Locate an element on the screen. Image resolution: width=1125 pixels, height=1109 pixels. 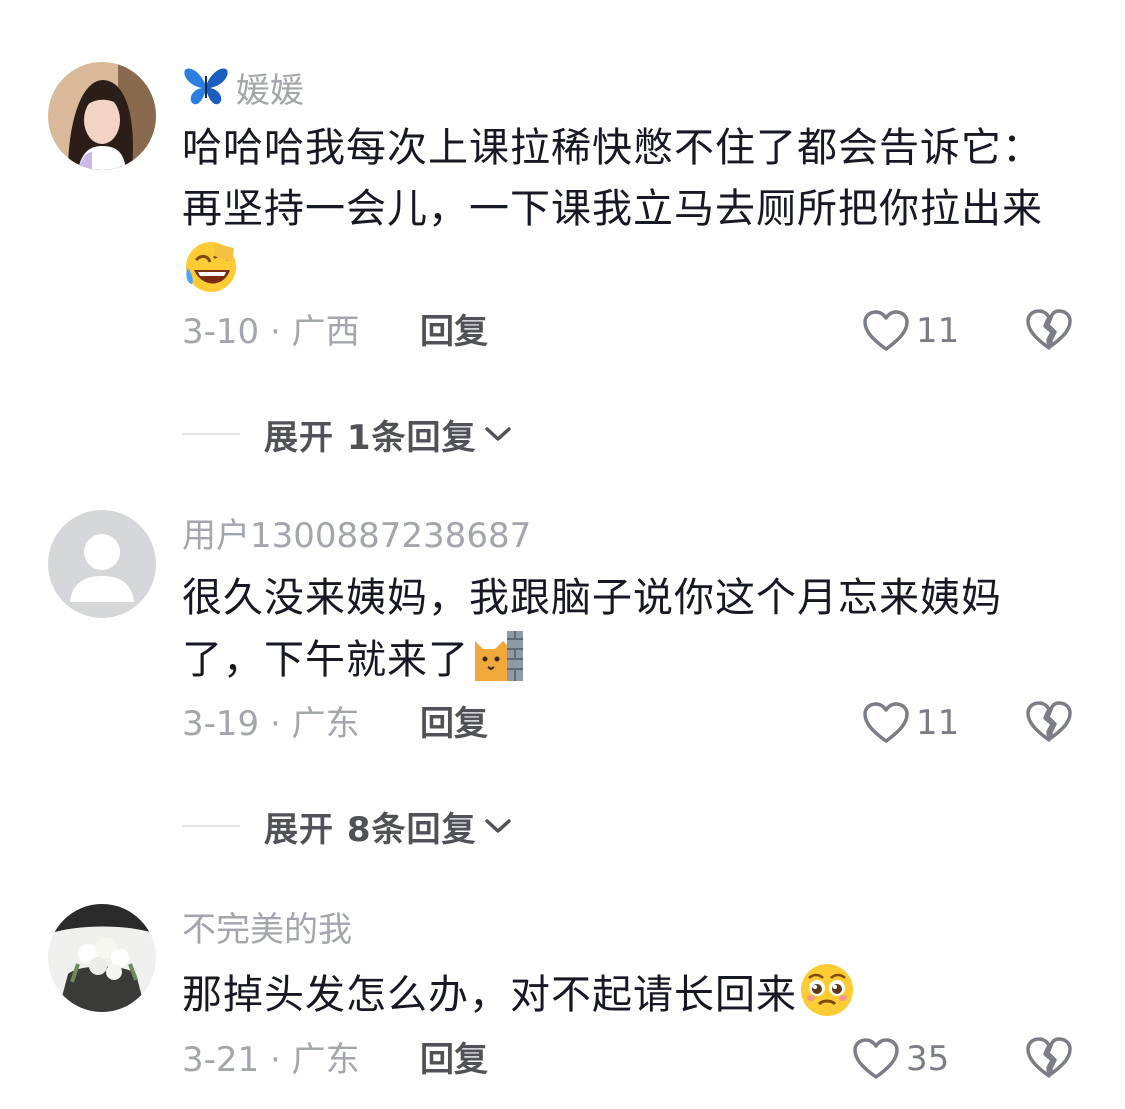
expand-replies-button: 展开 8条回复 is located at coordinates (347, 827).